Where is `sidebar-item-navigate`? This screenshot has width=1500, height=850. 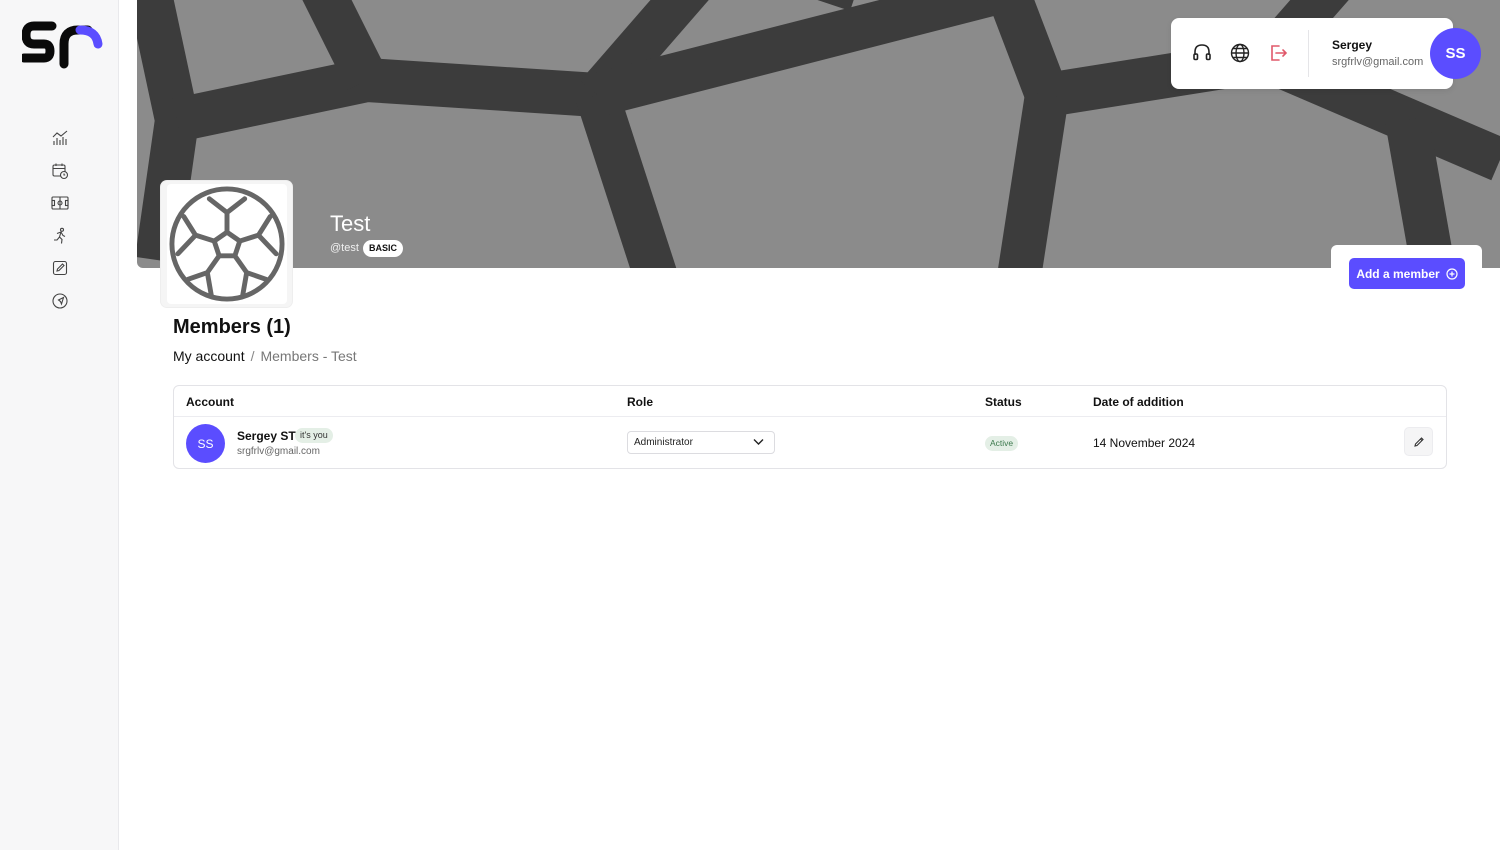 sidebar-item-navigate is located at coordinates (59, 301).